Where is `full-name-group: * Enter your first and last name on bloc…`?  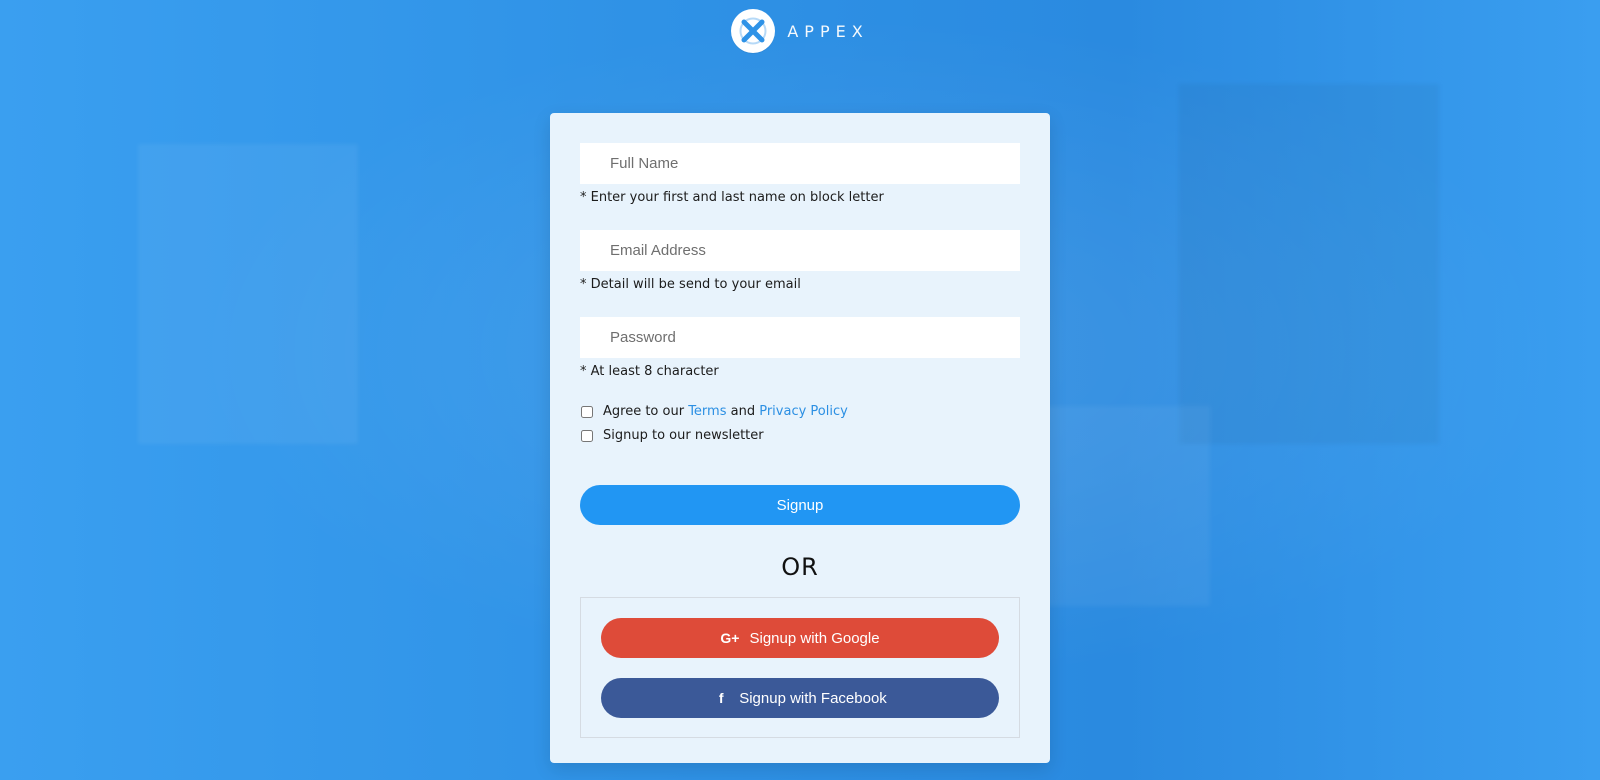 full-name-group: * Enter your first and last name on bloc… is located at coordinates (800, 174).